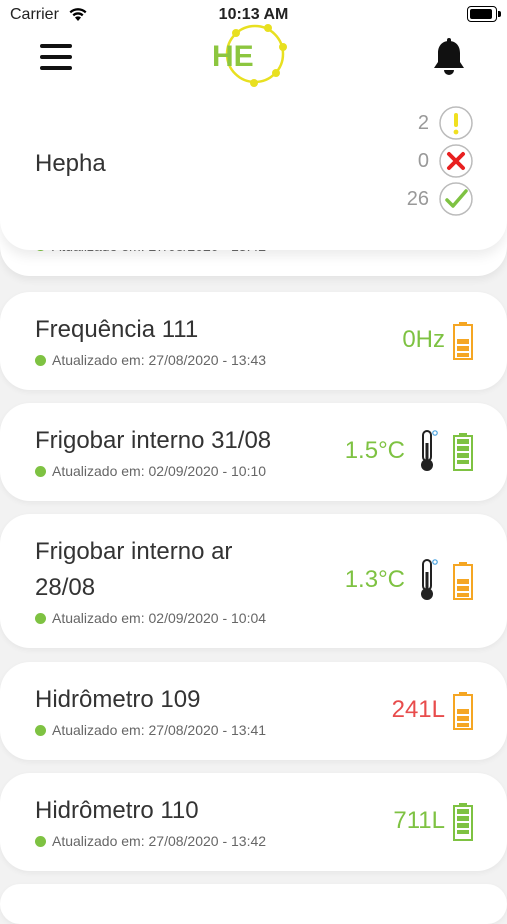  What do you see at coordinates (134, 551) in the screenshot?
I see `device-name: Frigobar interno ar` at bounding box center [134, 551].